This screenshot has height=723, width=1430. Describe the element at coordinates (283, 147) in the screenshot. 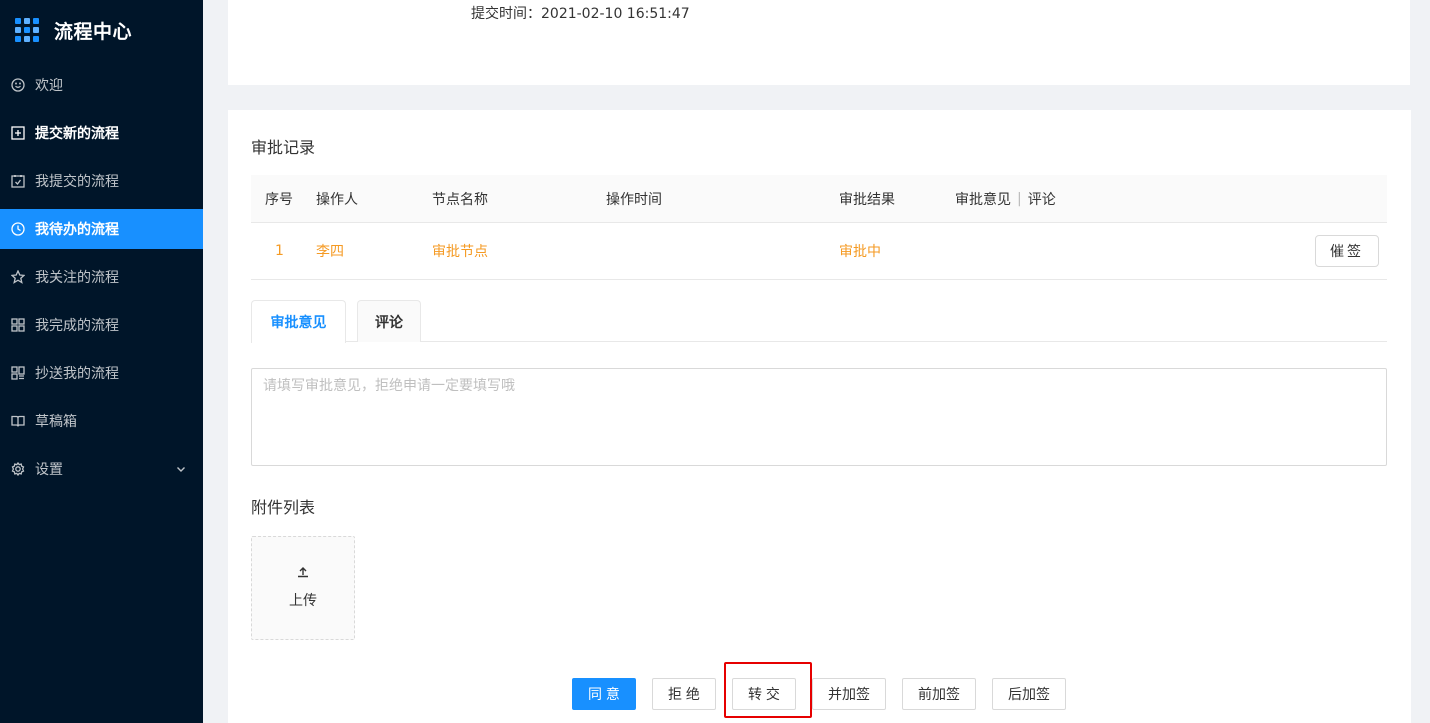

I see `approval-record-title: 审批记录` at that location.